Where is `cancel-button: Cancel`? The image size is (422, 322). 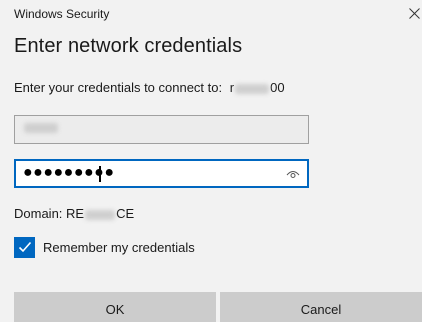
cancel-button: Cancel is located at coordinates (321, 307).